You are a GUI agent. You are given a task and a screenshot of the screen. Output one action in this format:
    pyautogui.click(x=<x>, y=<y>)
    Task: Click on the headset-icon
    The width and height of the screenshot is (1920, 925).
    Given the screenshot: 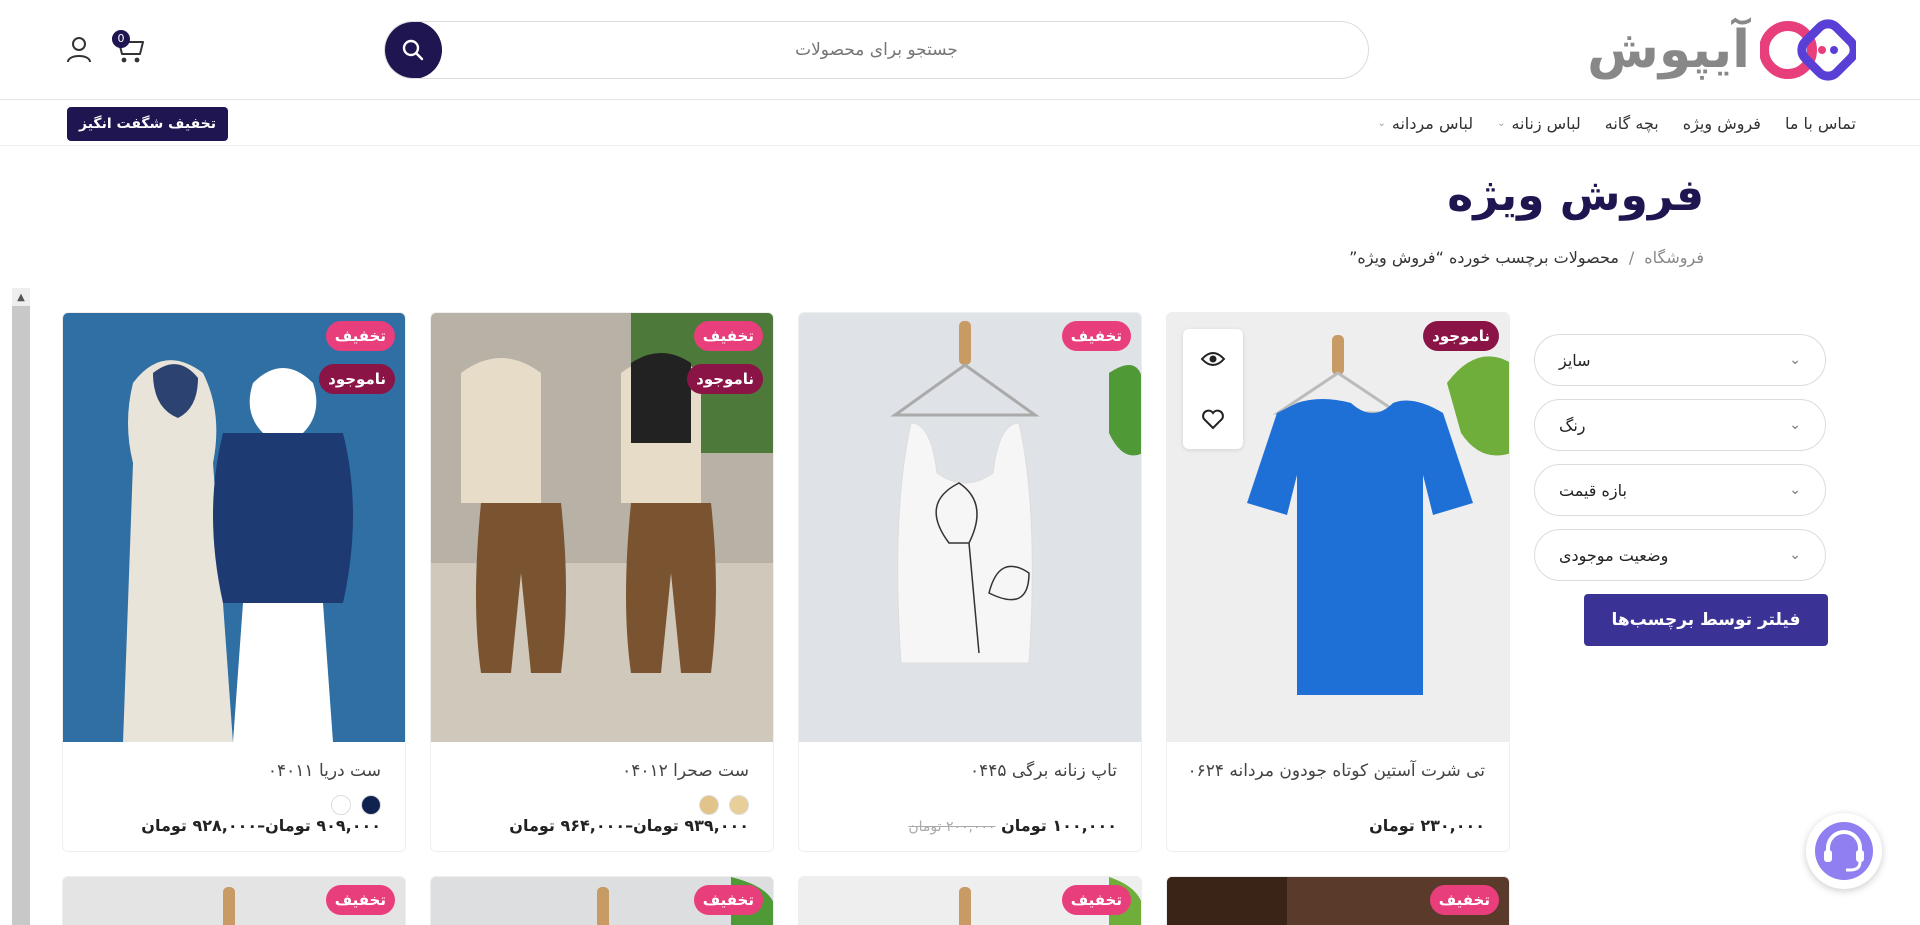 What is the action you would take?
    pyautogui.click(x=1844, y=851)
    